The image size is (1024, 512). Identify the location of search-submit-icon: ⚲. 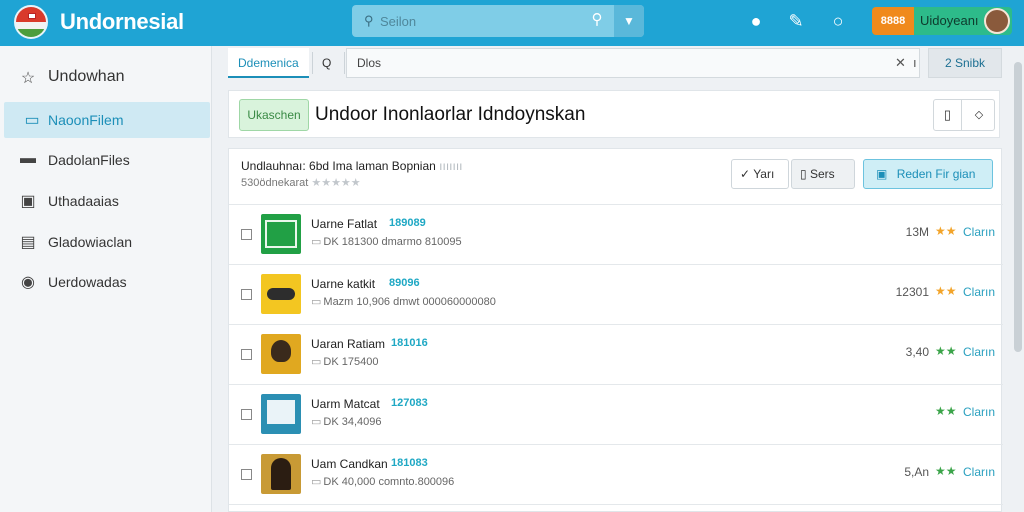
(597, 21).